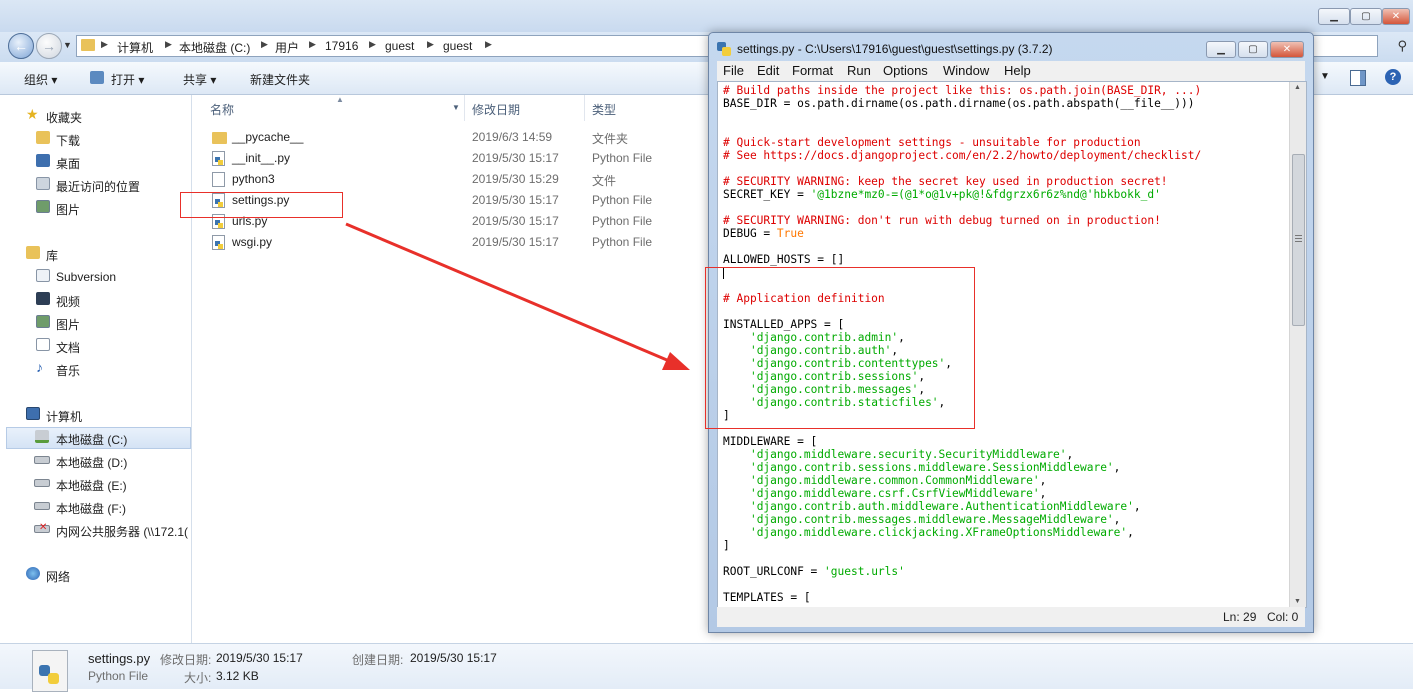  I want to click on scroll-up-icon: ▲, so click(1297, 87).